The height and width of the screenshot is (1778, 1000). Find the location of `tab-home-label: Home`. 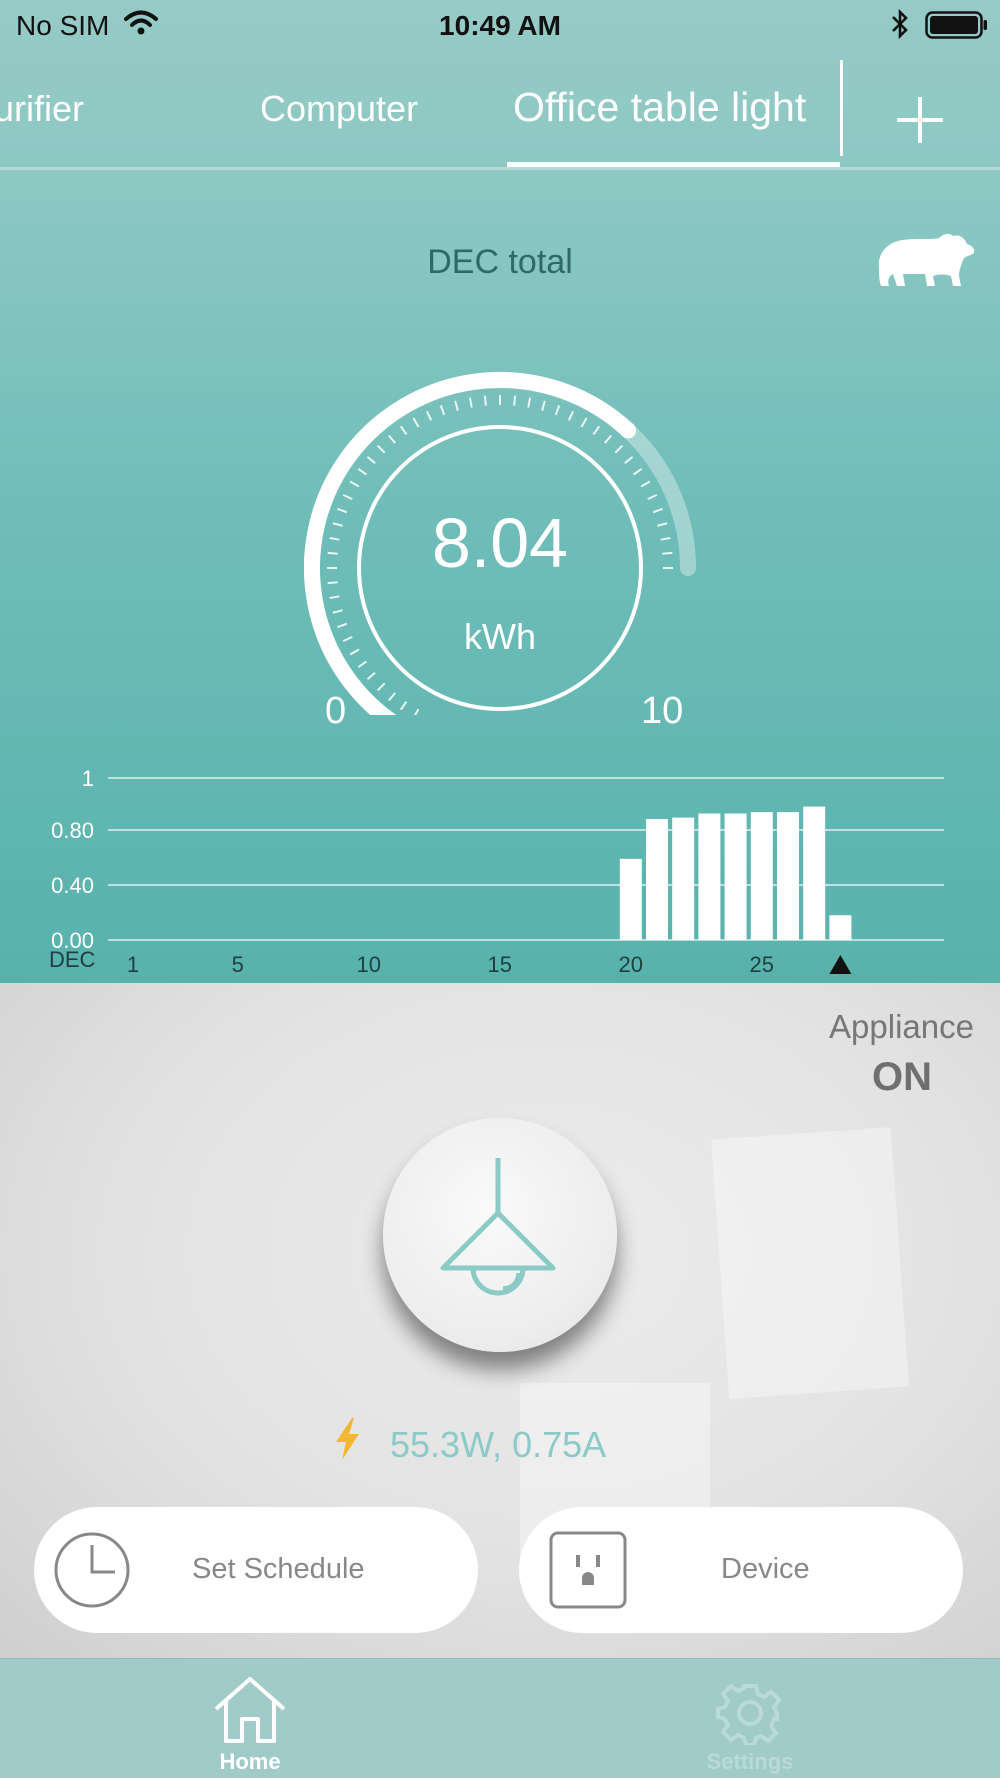

tab-home-label: Home is located at coordinates (250, 1761).